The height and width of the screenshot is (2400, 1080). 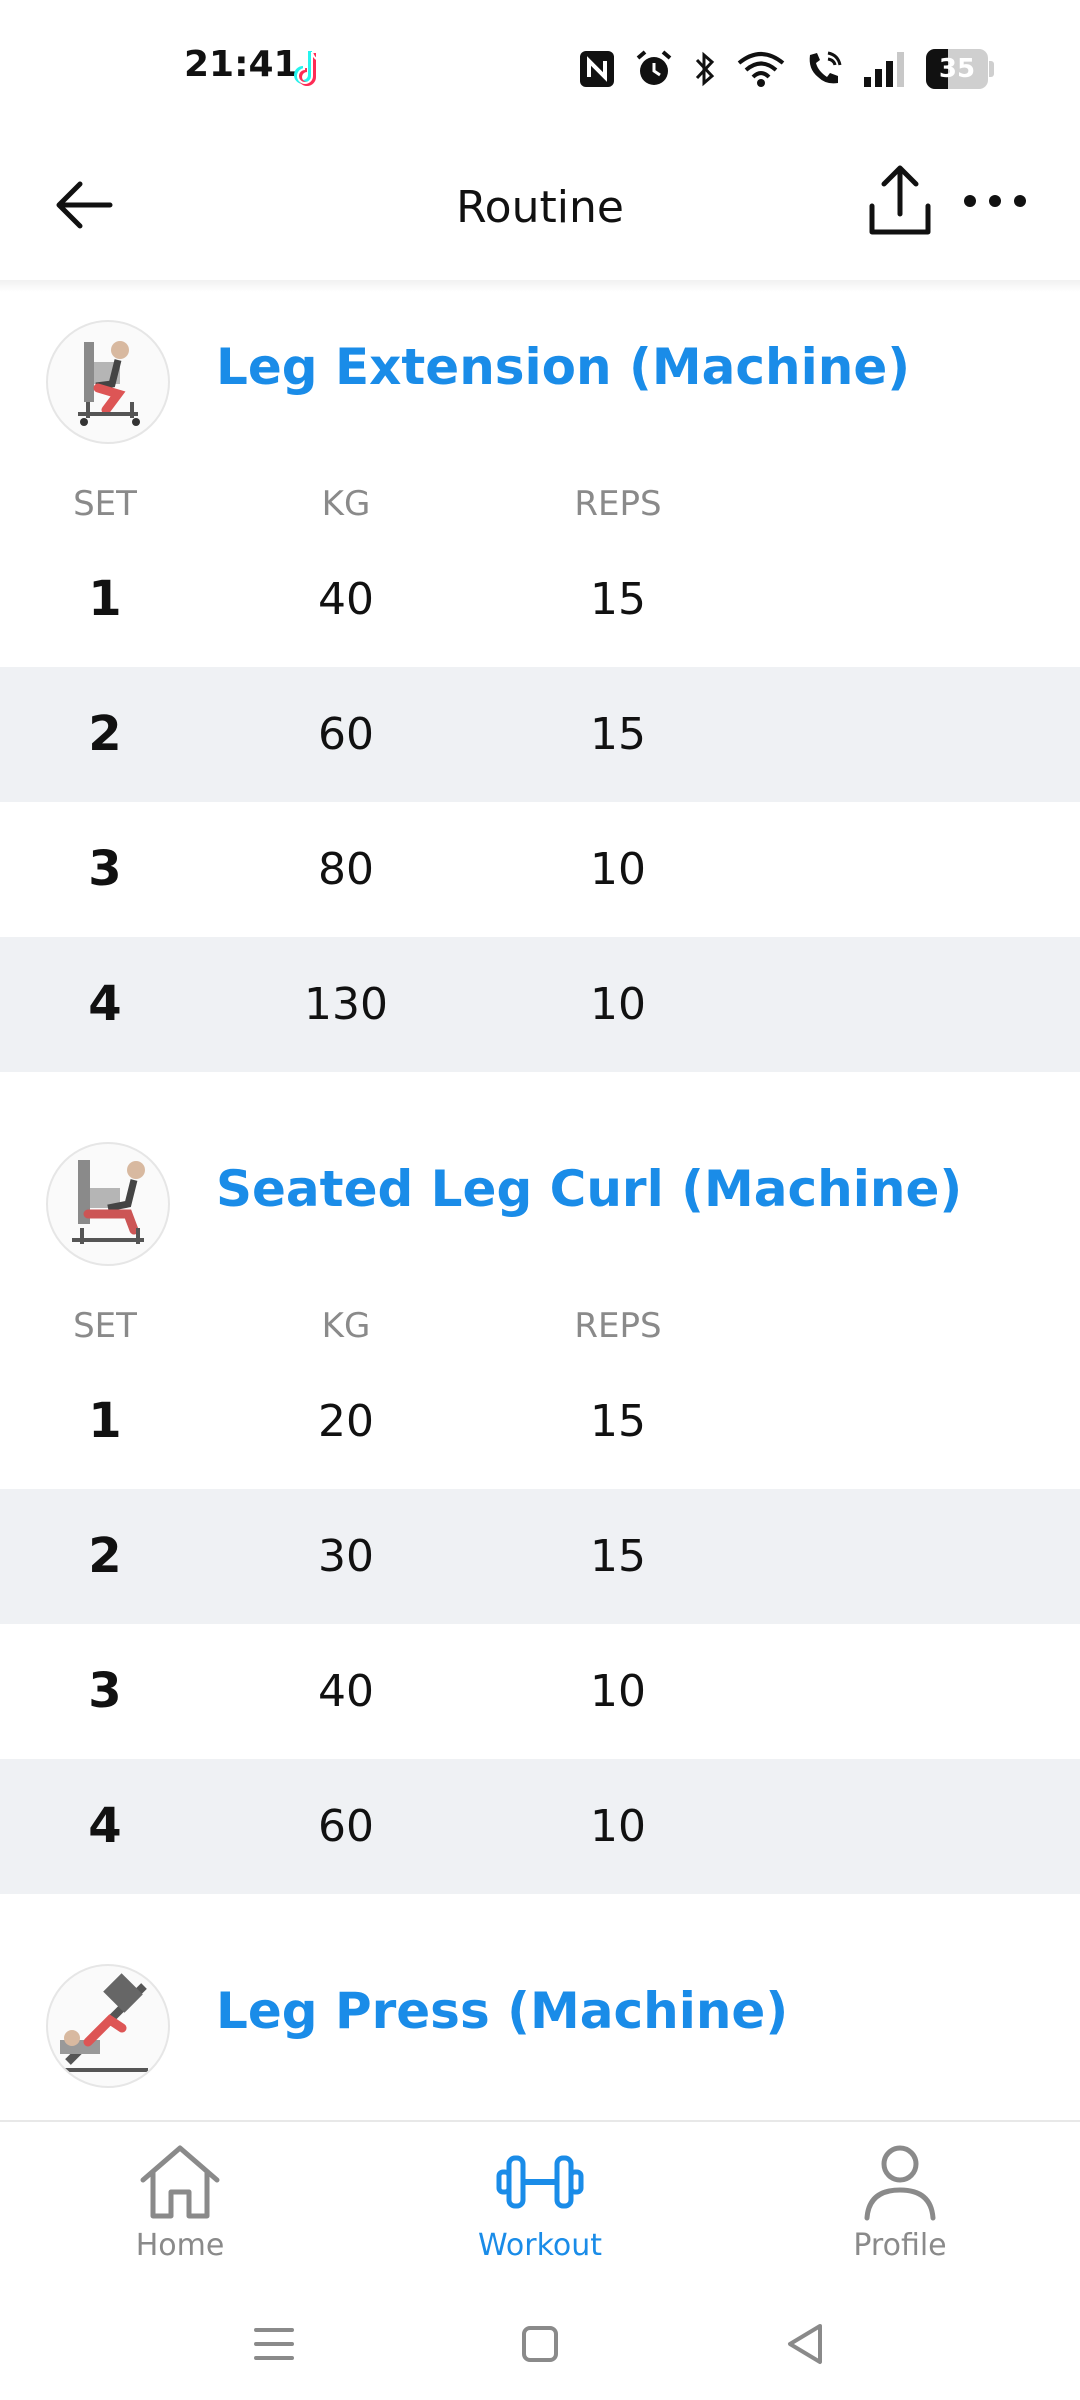 I want to click on nav-label-workout: Workout, so click(x=540, y=2245).